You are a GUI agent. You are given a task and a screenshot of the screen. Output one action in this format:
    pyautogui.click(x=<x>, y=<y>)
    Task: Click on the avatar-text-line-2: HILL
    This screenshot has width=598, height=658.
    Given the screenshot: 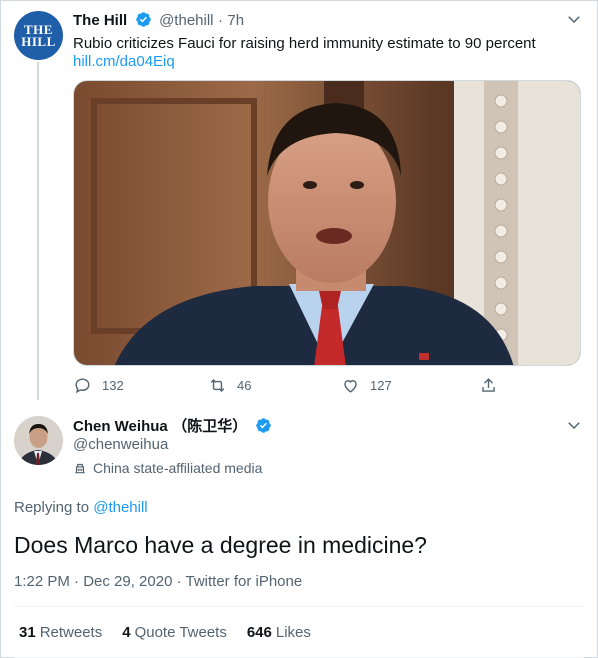 What is the action you would take?
    pyautogui.click(x=38, y=41)
    